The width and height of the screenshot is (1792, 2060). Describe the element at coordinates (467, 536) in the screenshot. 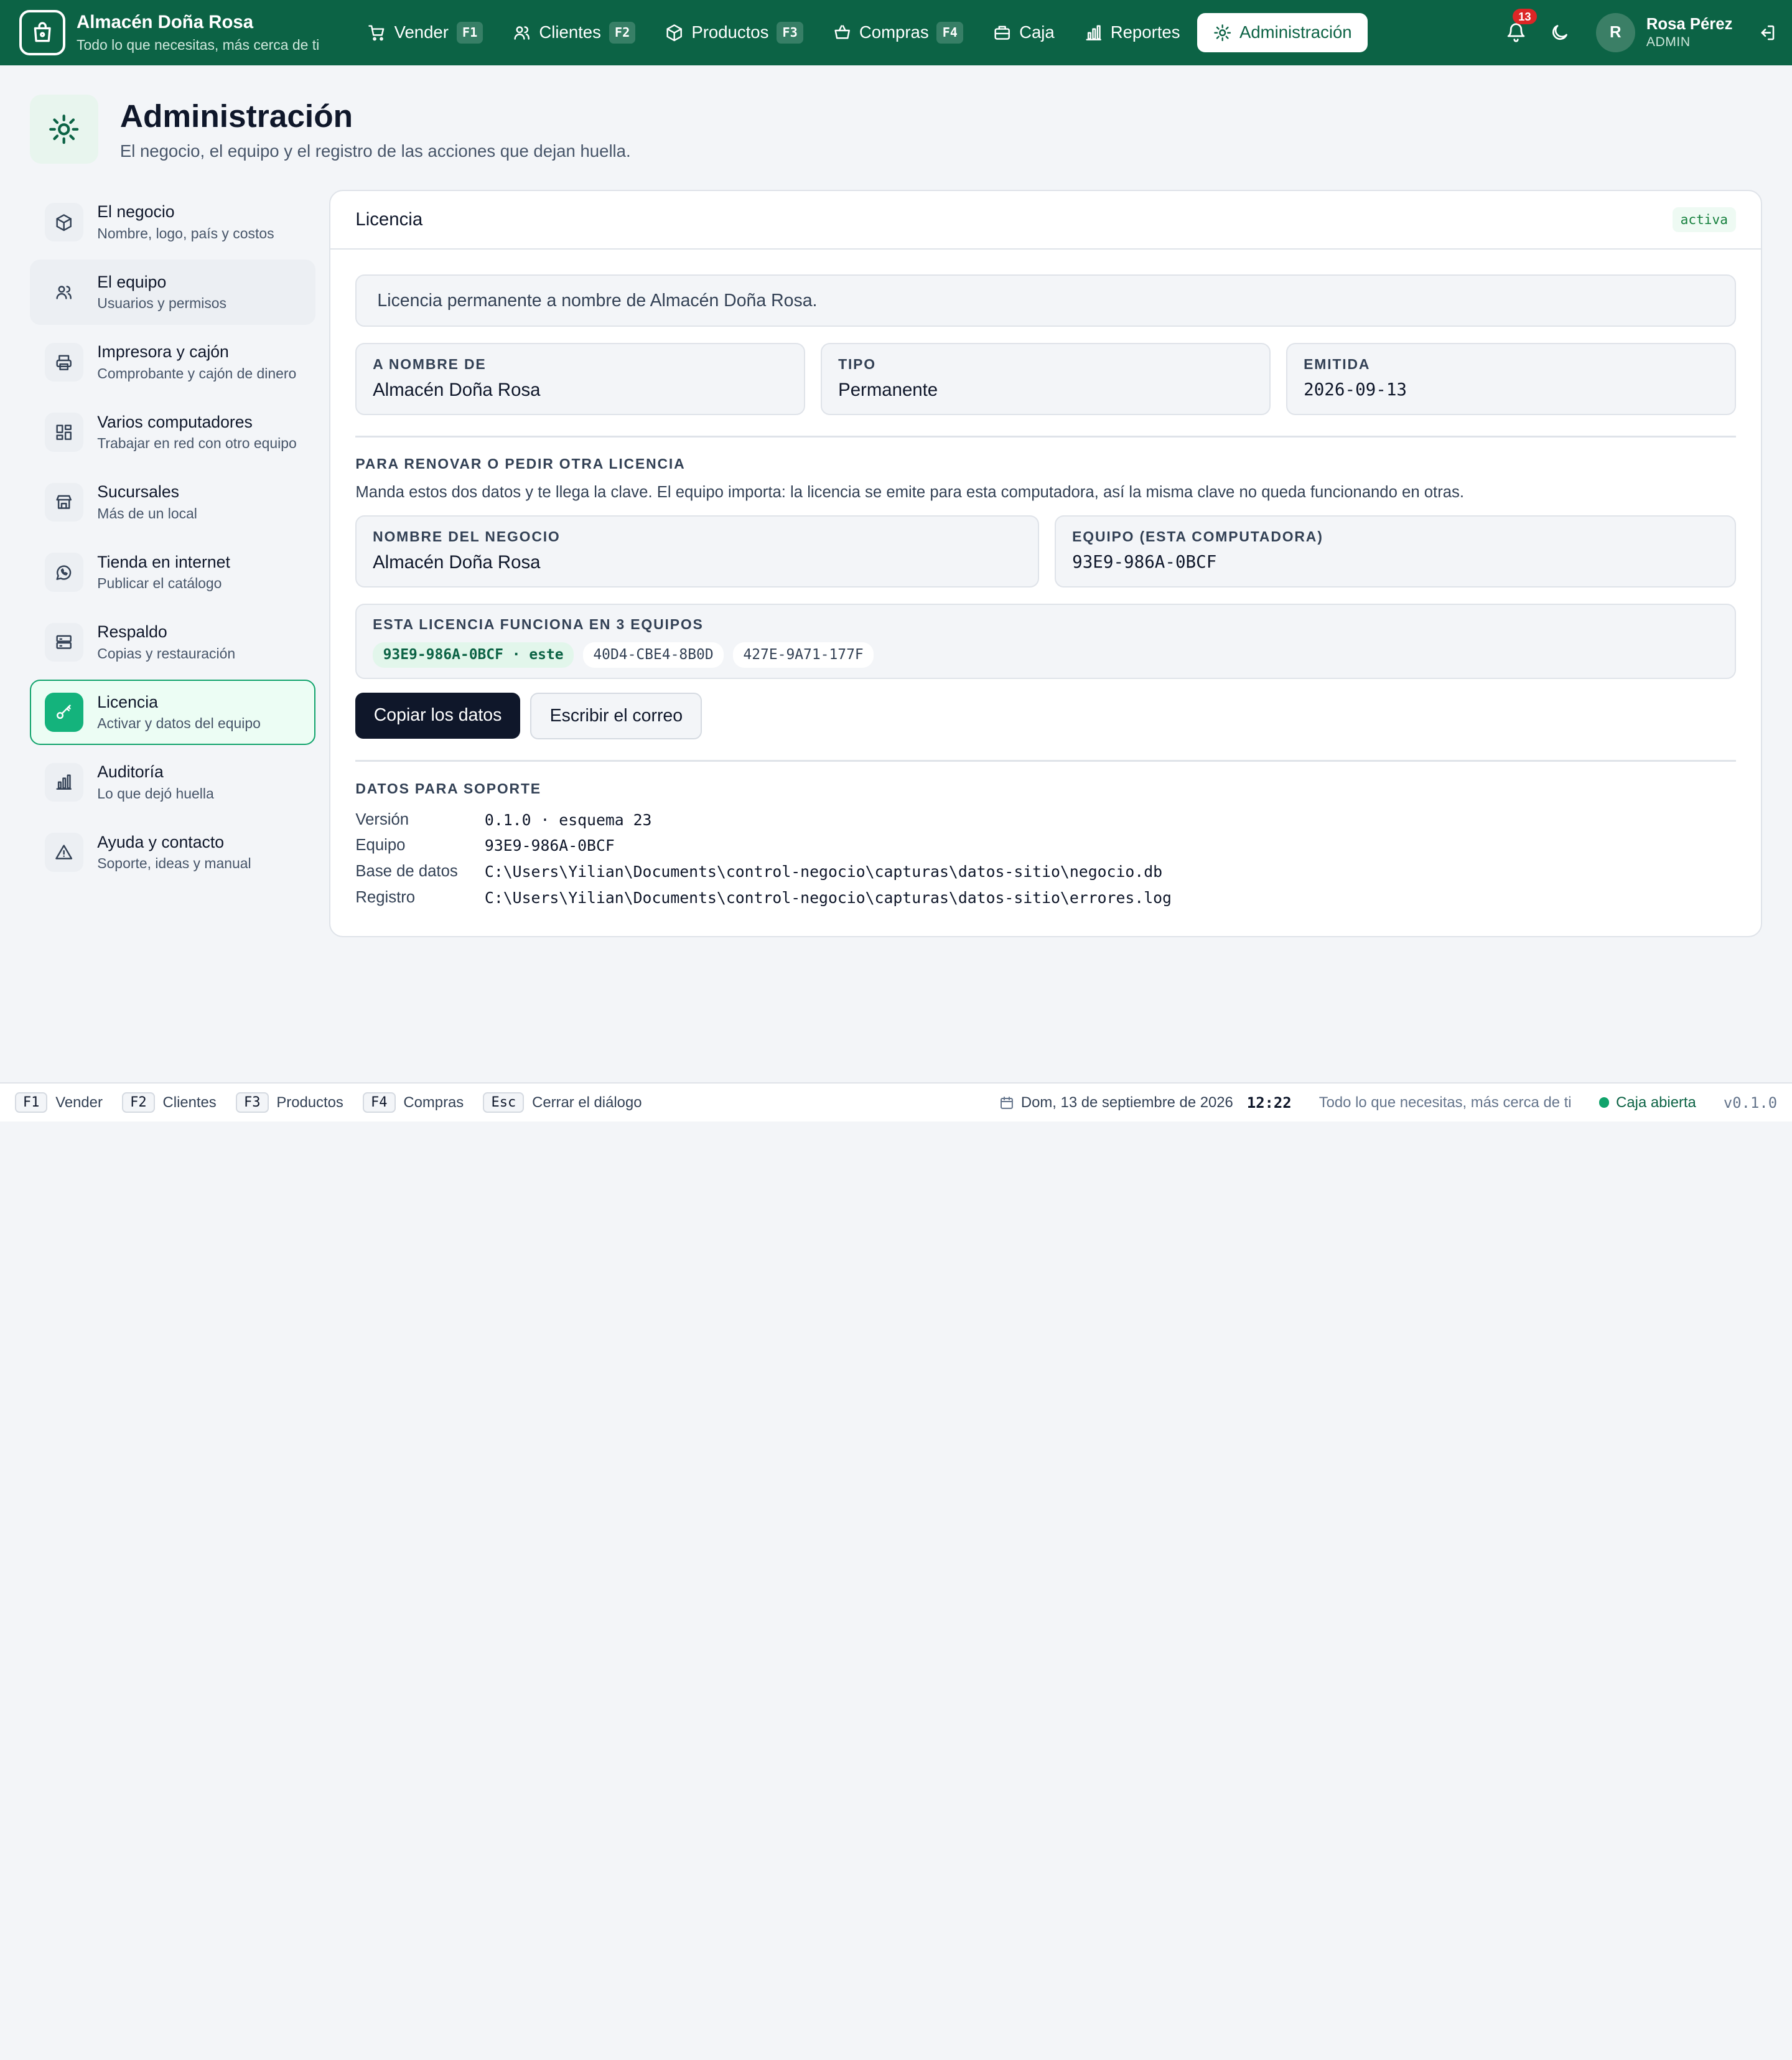

I see `field-label: NOMBRE DEL NEGOCIO` at that location.